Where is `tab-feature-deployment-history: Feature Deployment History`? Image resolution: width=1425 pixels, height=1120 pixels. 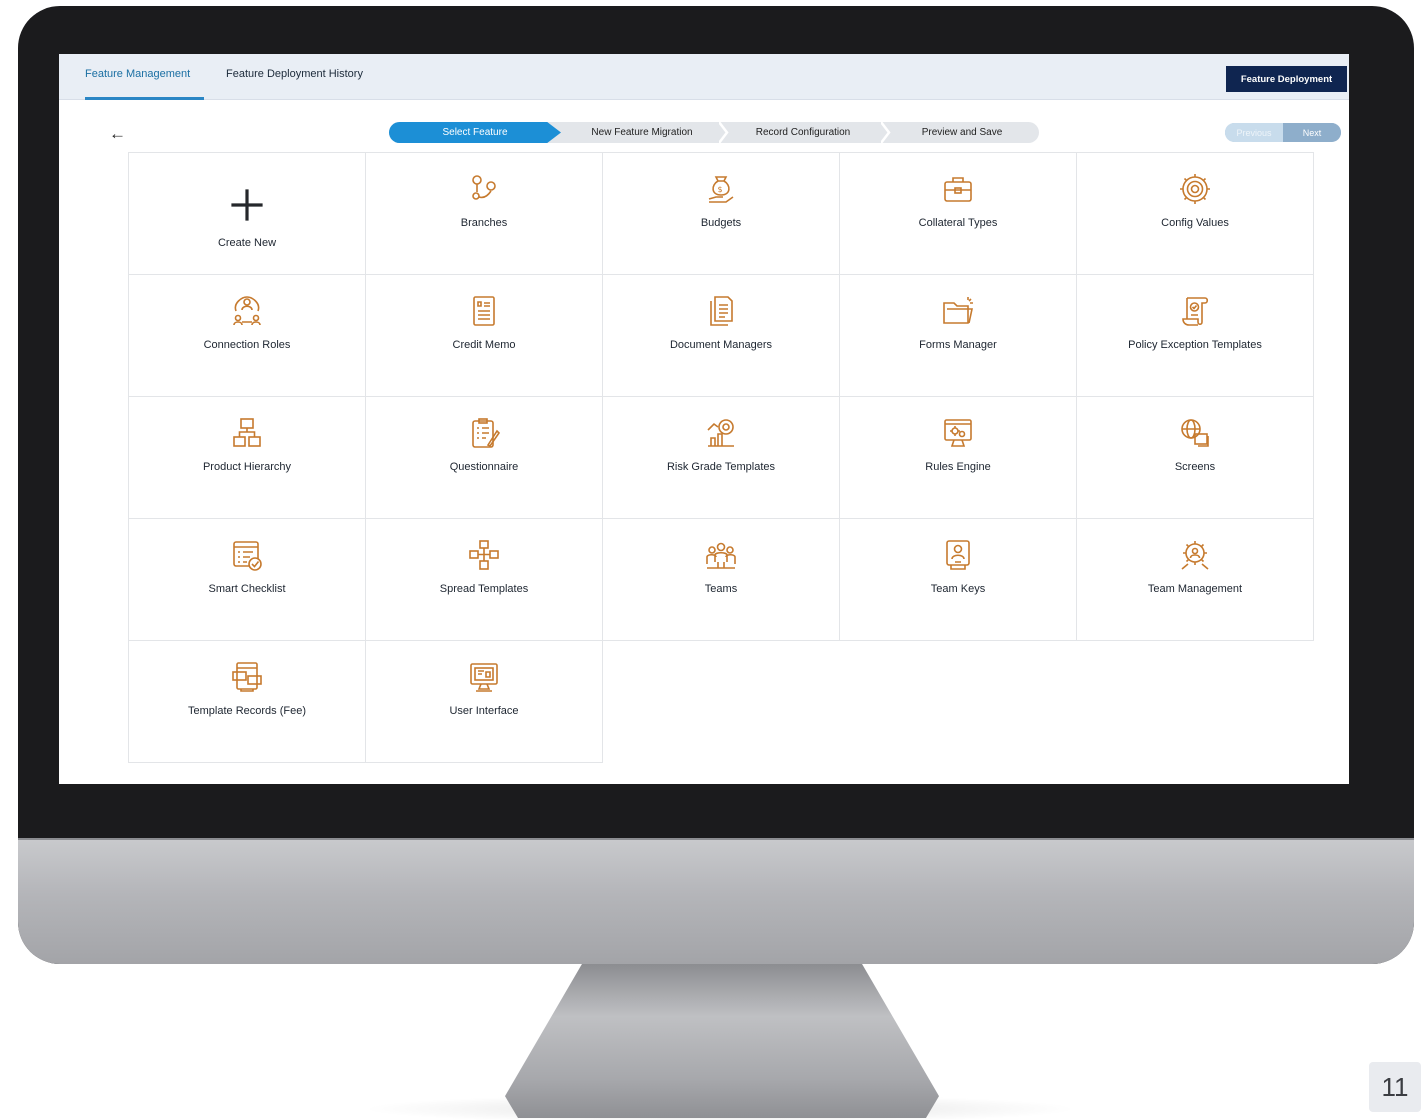
tab-feature-deployment-history: Feature Deployment History is located at coordinates (294, 74).